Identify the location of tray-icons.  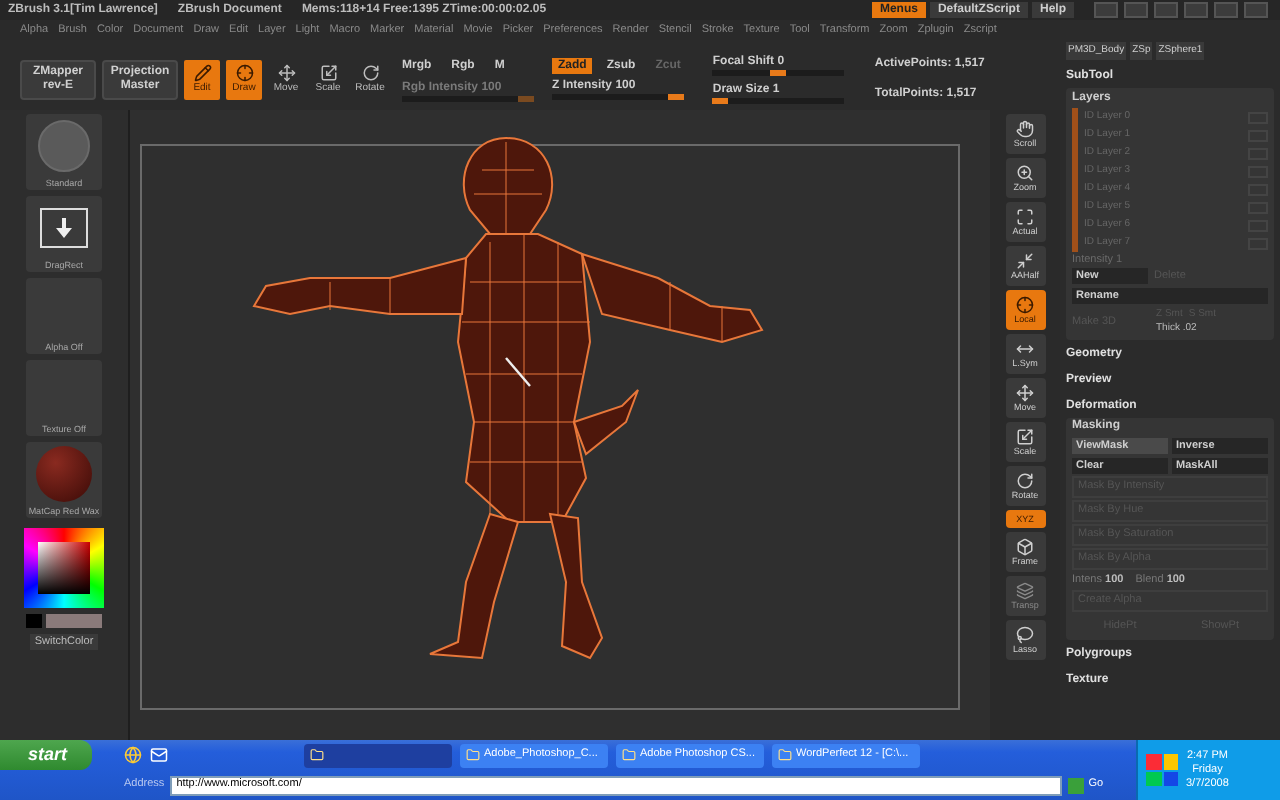
(1162, 770).